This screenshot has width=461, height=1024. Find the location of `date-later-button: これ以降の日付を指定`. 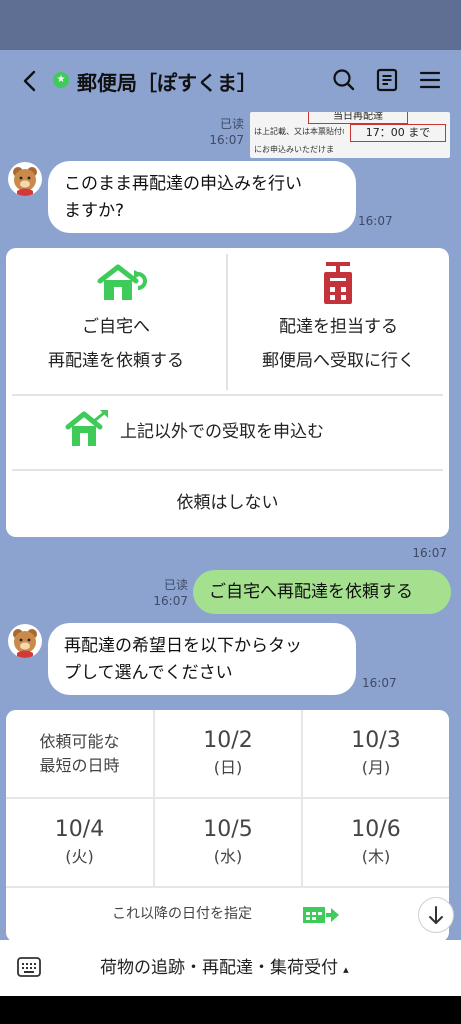

date-later-button: これ以降の日付を指定 is located at coordinates (227, 915).